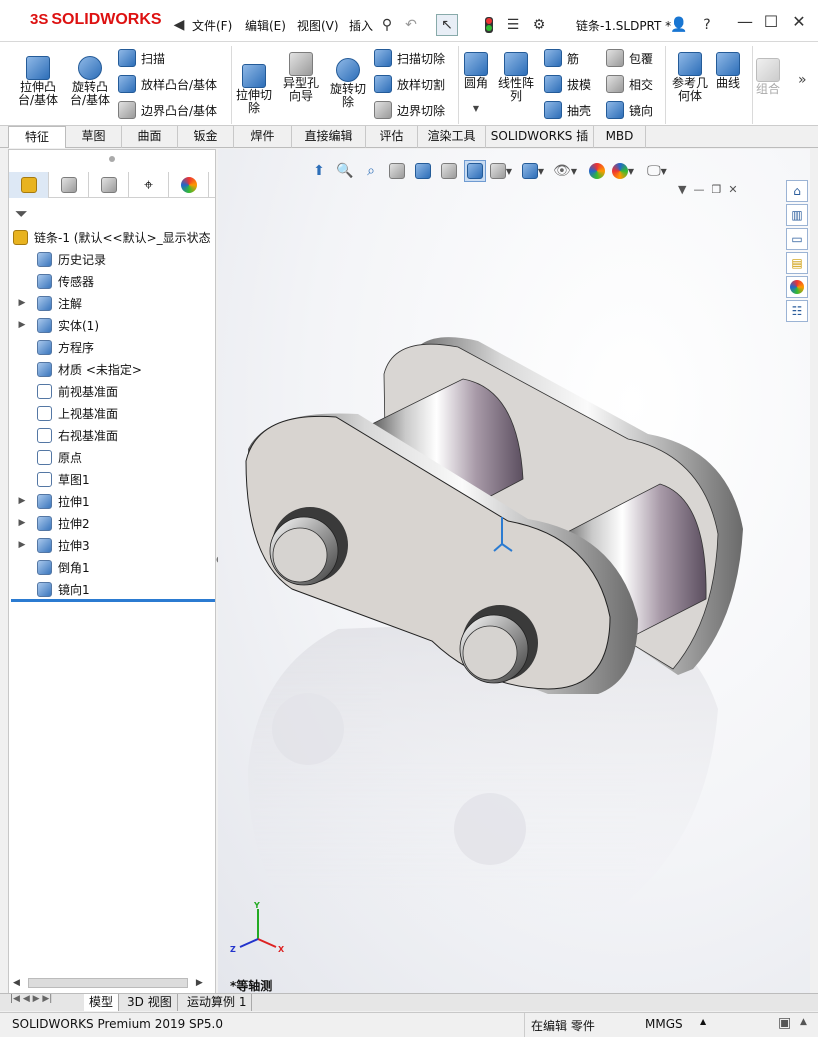  Describe the element at coordinates (799, 22) in the screenshot. I see `close-button: ✕` at that location.